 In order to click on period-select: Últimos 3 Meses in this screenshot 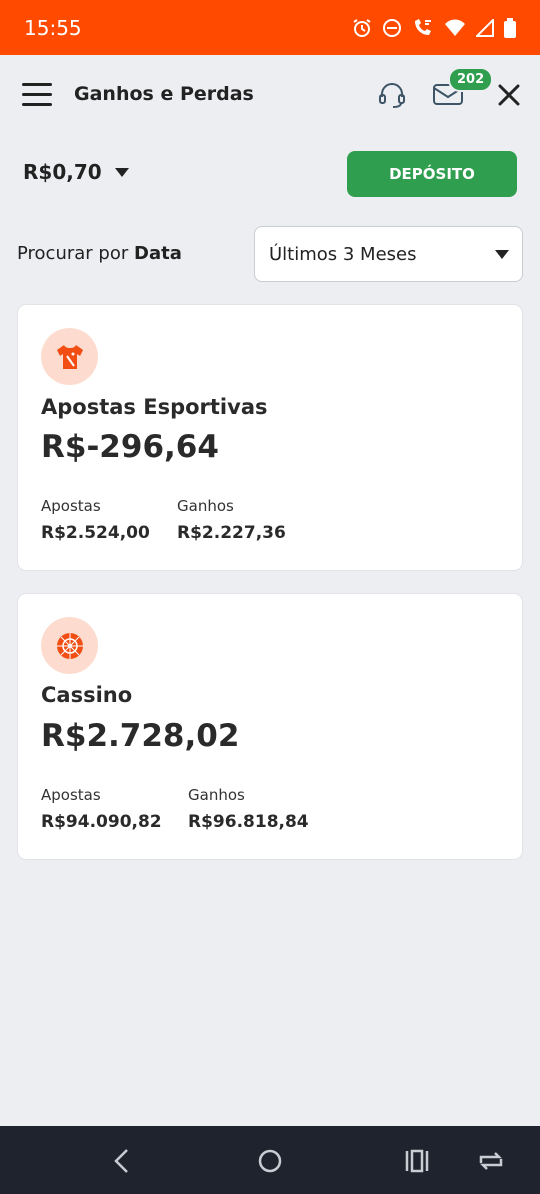, I will do `click(388, 254)`.